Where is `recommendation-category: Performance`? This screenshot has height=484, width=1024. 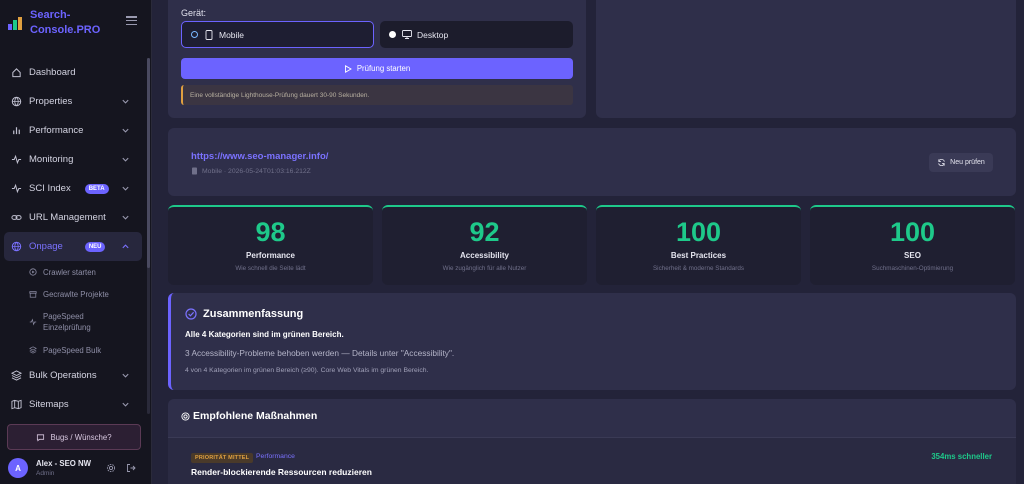
recommendation-category: Performance is located at coordinates (275, 456).